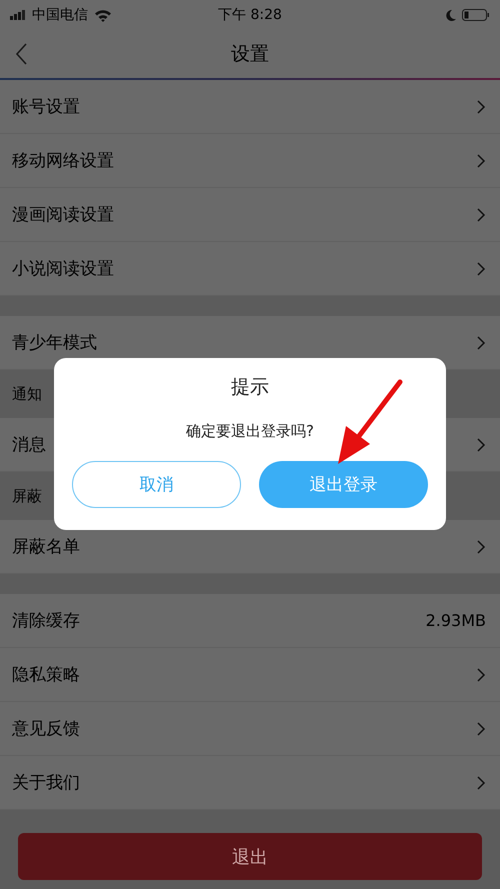  I want to click on row-label: 小说阅读设置, so click(63, 269).